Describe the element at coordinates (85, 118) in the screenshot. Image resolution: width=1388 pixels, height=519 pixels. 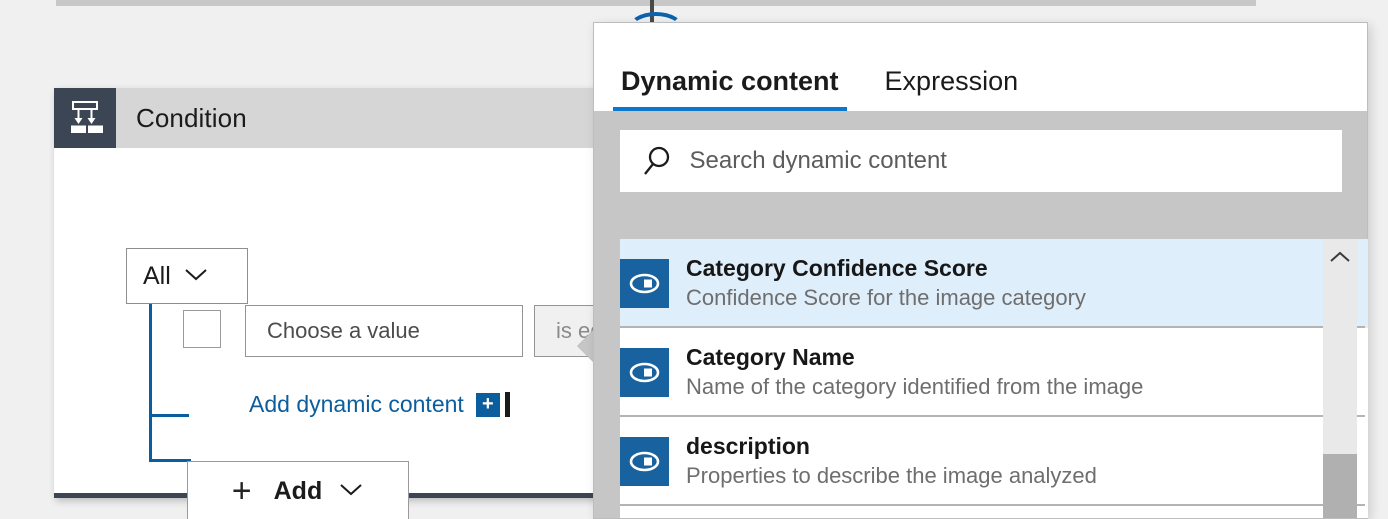
I see `condition-branch-icon` at that location.